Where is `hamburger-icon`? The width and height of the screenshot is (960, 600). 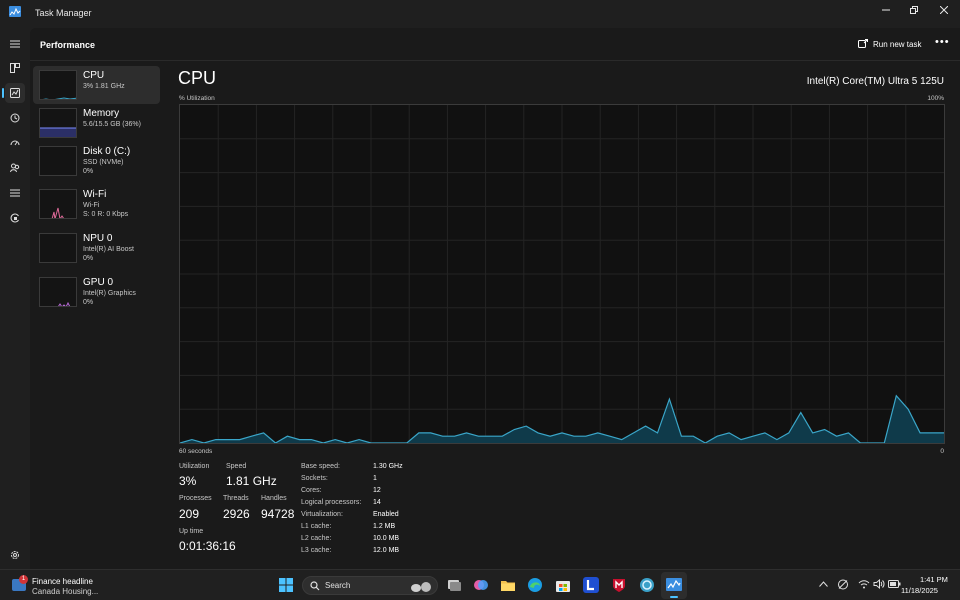 hamburger-icon is located at coordinates (15, 44).